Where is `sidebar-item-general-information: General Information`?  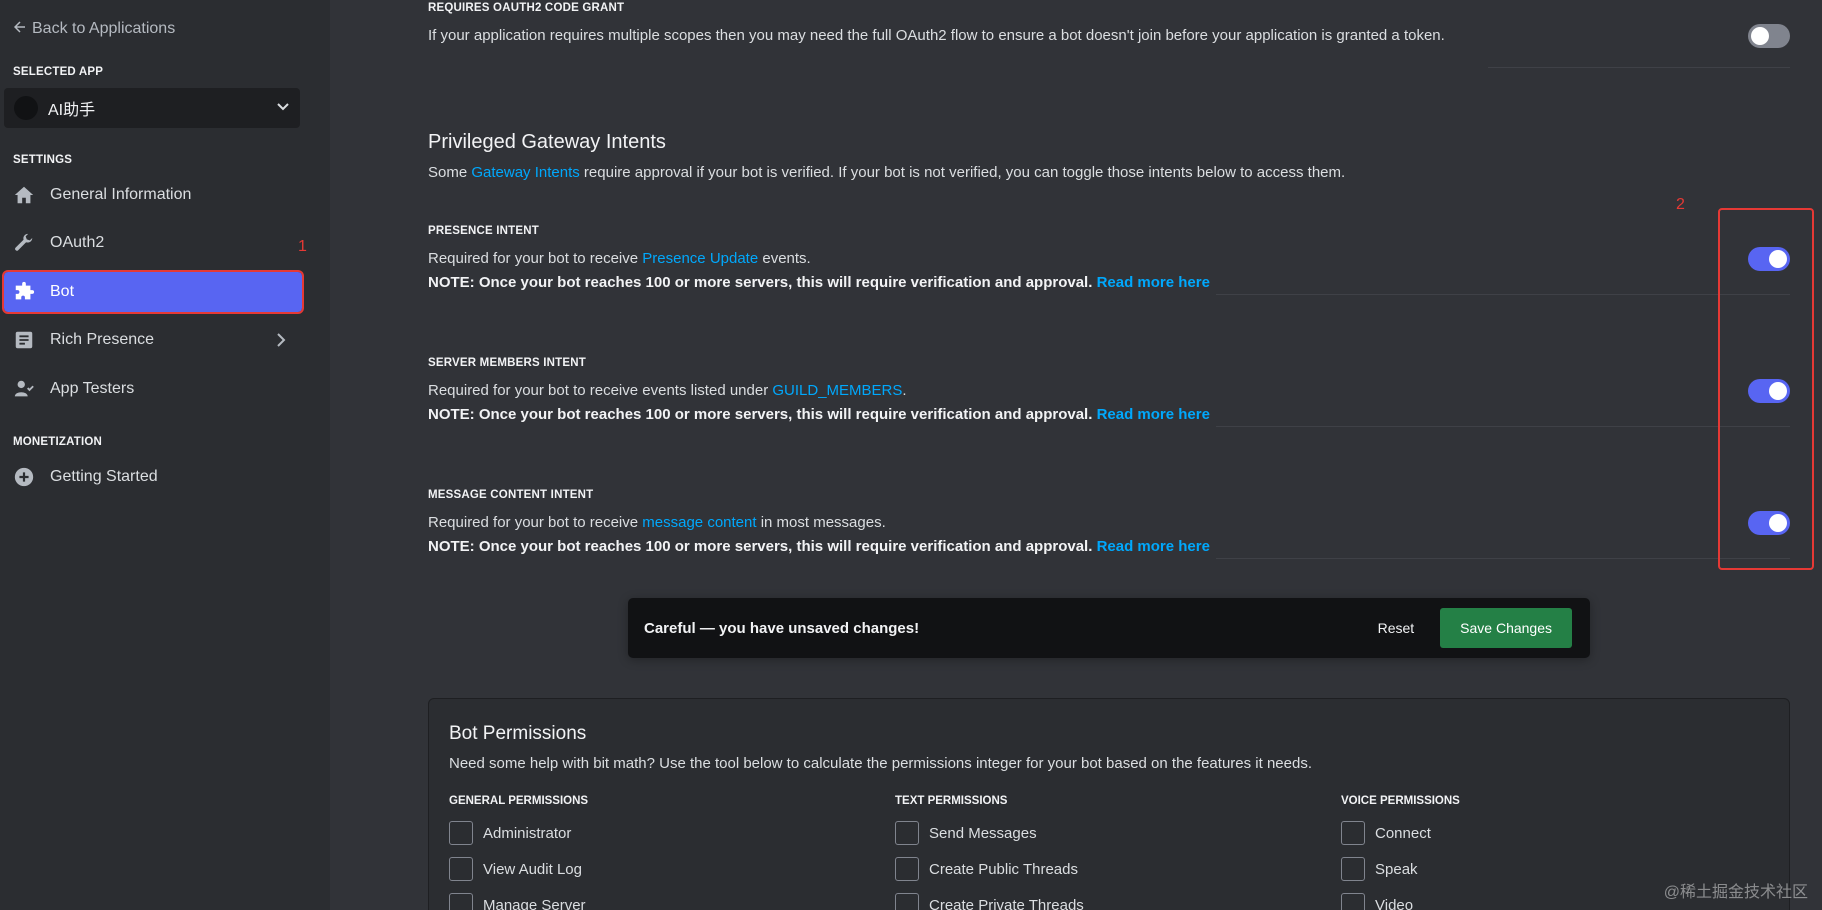
sidebar-item-general-information: General Information is located at coordinates (153, 195).